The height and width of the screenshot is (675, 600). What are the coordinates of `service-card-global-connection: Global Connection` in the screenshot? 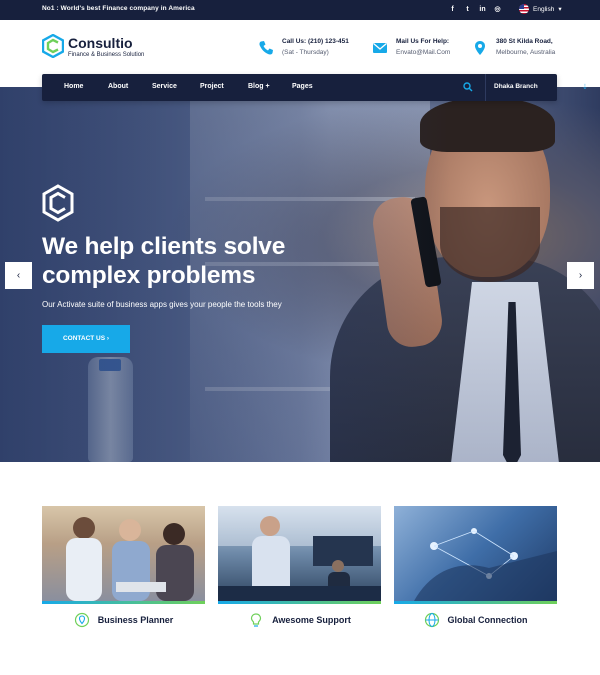 It's located at (475, 567).